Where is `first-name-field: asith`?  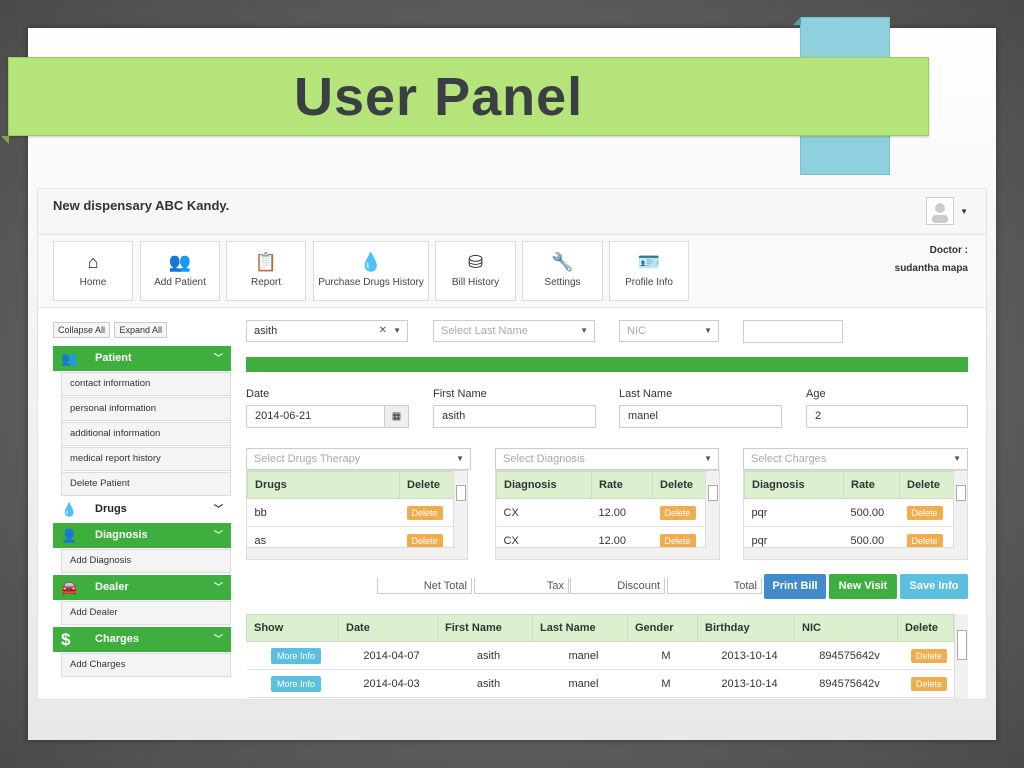 first-name-field: asith is located at coordinates (514, 416).